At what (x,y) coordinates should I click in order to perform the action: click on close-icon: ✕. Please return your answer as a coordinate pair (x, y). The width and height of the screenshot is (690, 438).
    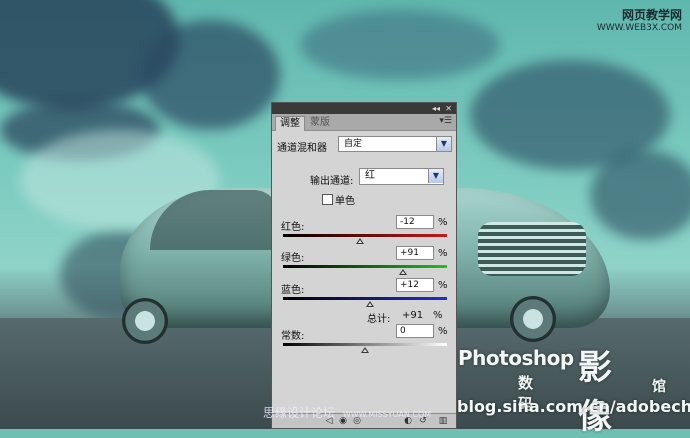
    Looking at the image, I should click on (448, 108).